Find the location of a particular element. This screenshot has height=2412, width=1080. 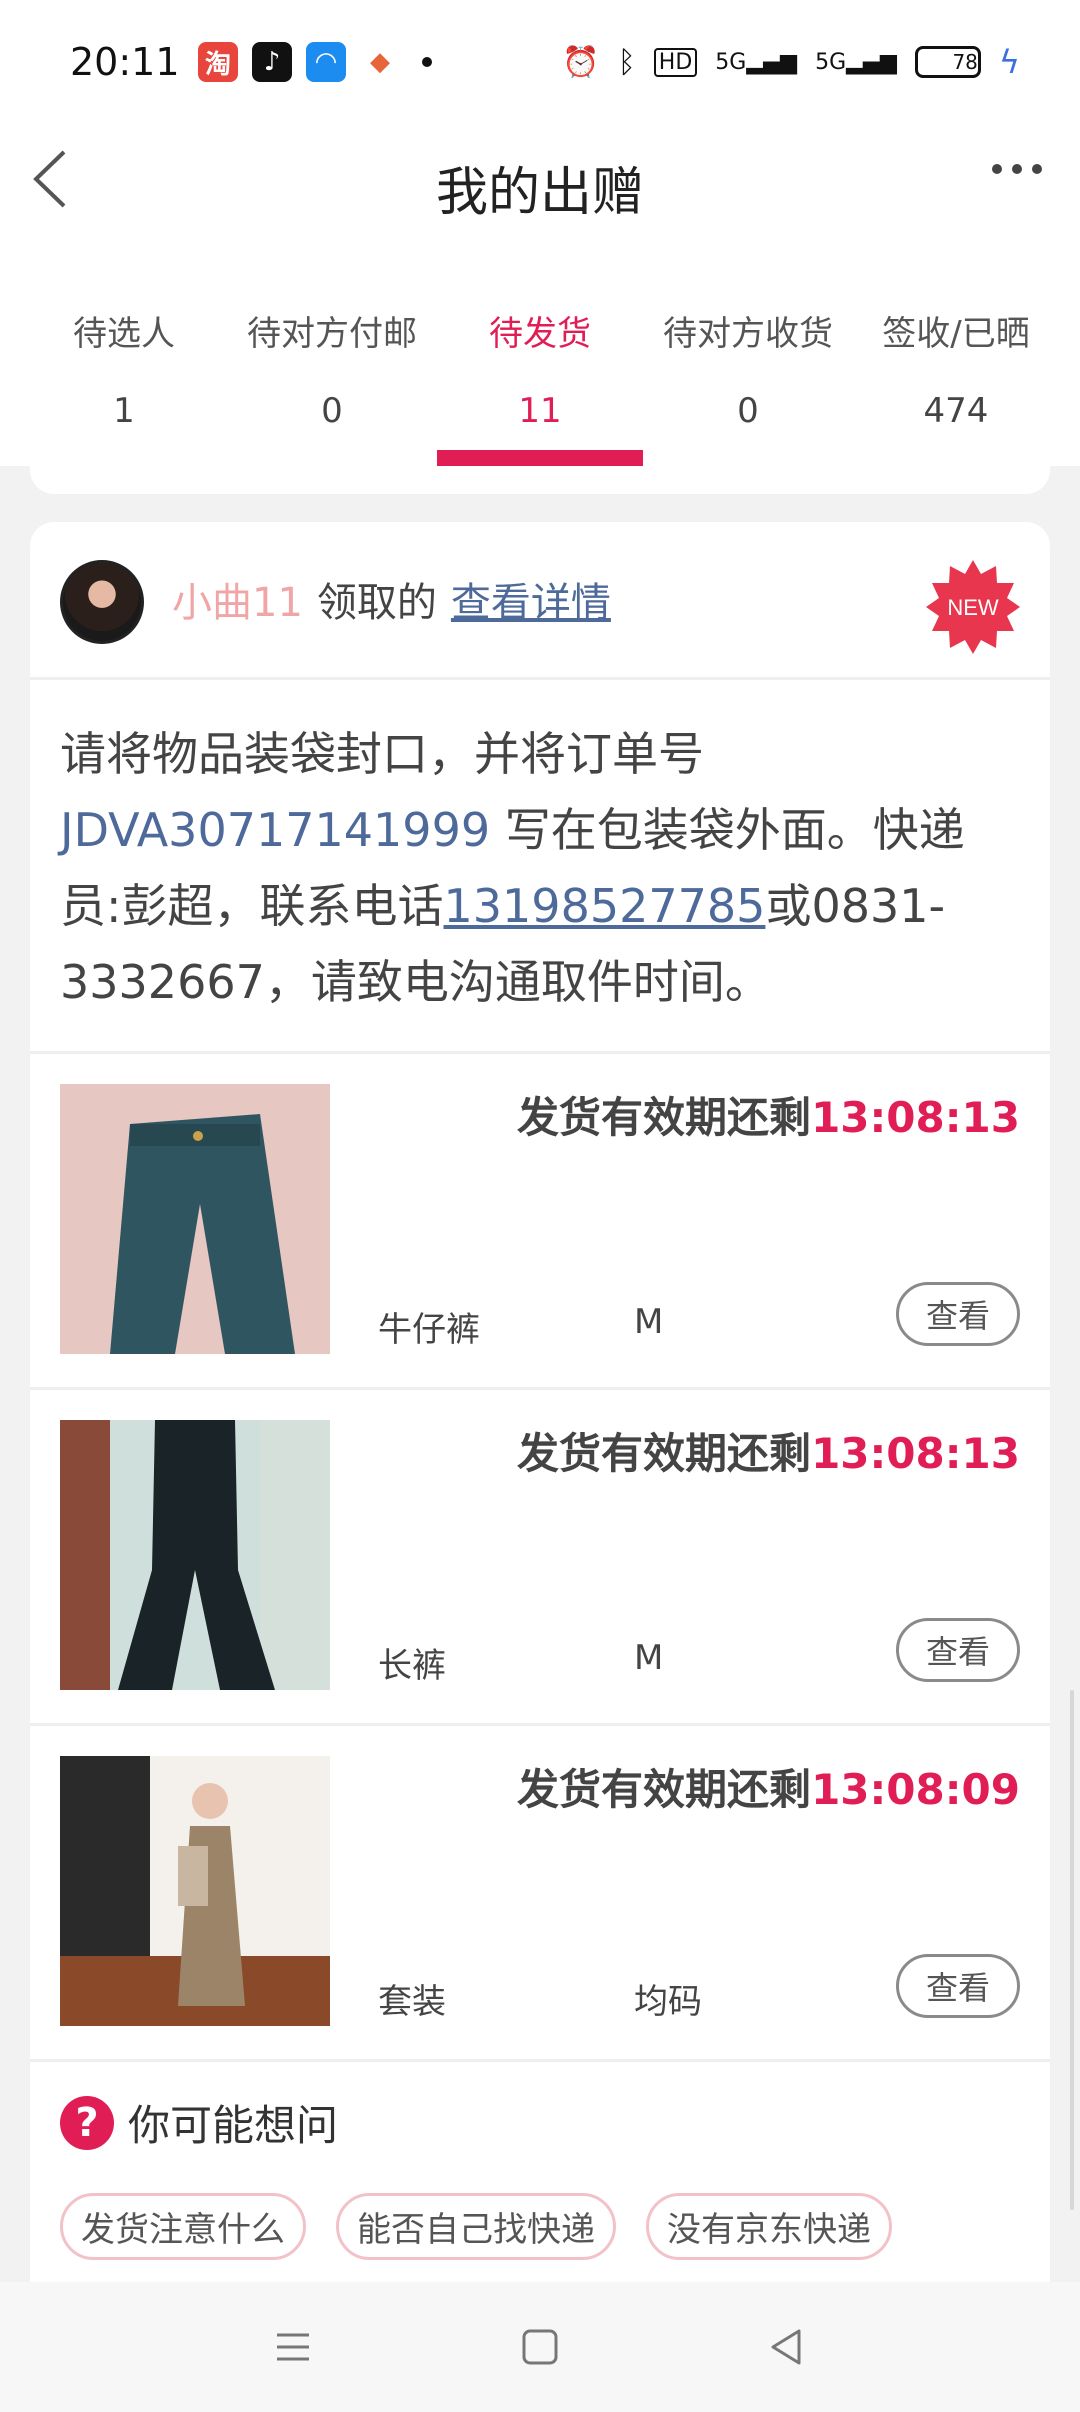

faq-chip: 没有京东快递 is located at coordinates (769, 2226).